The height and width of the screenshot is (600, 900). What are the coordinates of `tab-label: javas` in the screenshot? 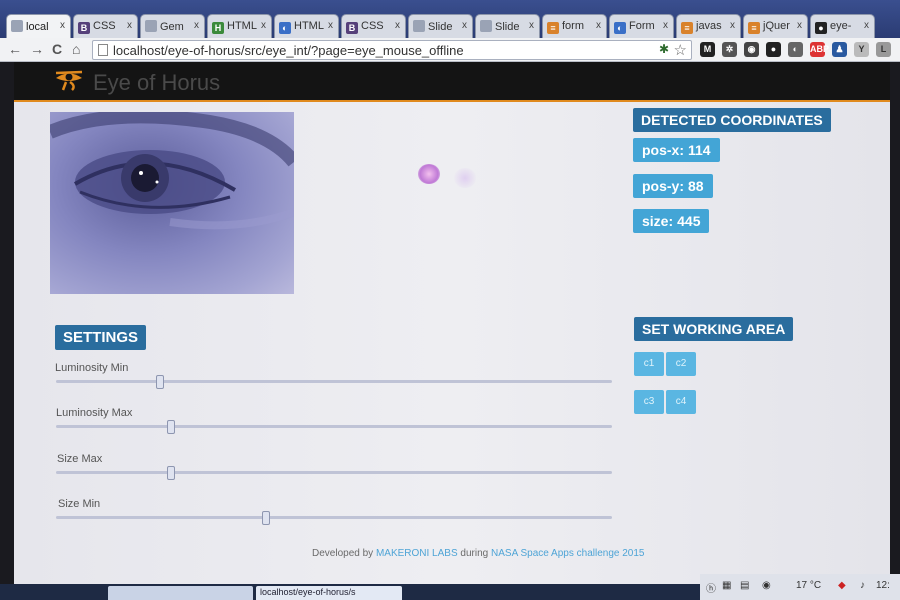 It's located at (709, 26).